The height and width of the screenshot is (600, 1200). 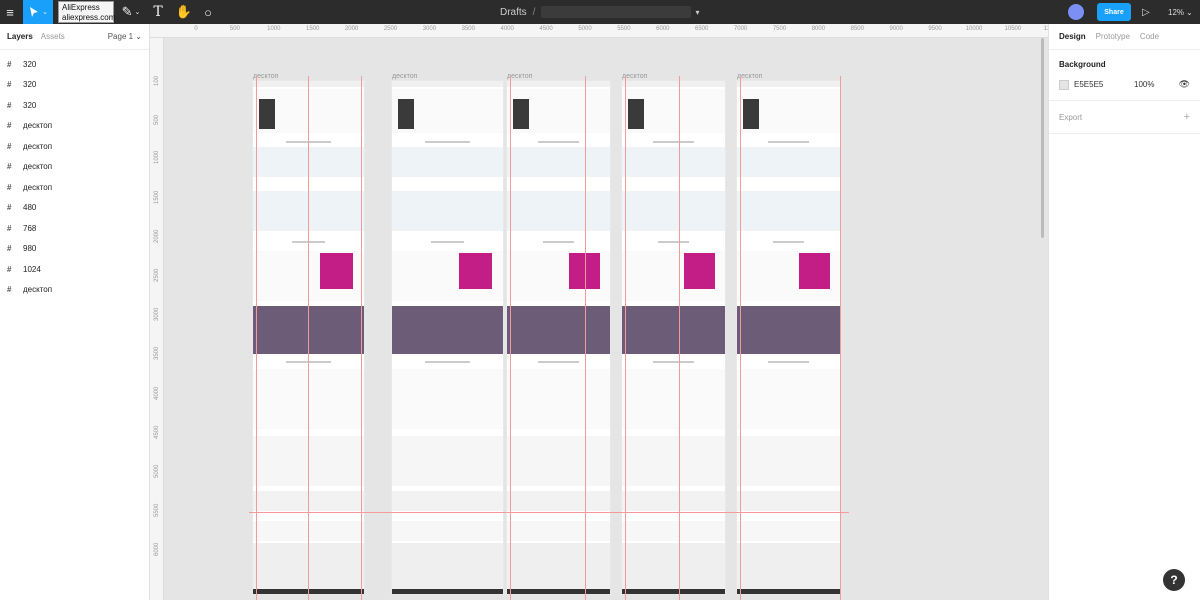 I want to click on drafts-link: Drafts, so click(x=513, y=12).